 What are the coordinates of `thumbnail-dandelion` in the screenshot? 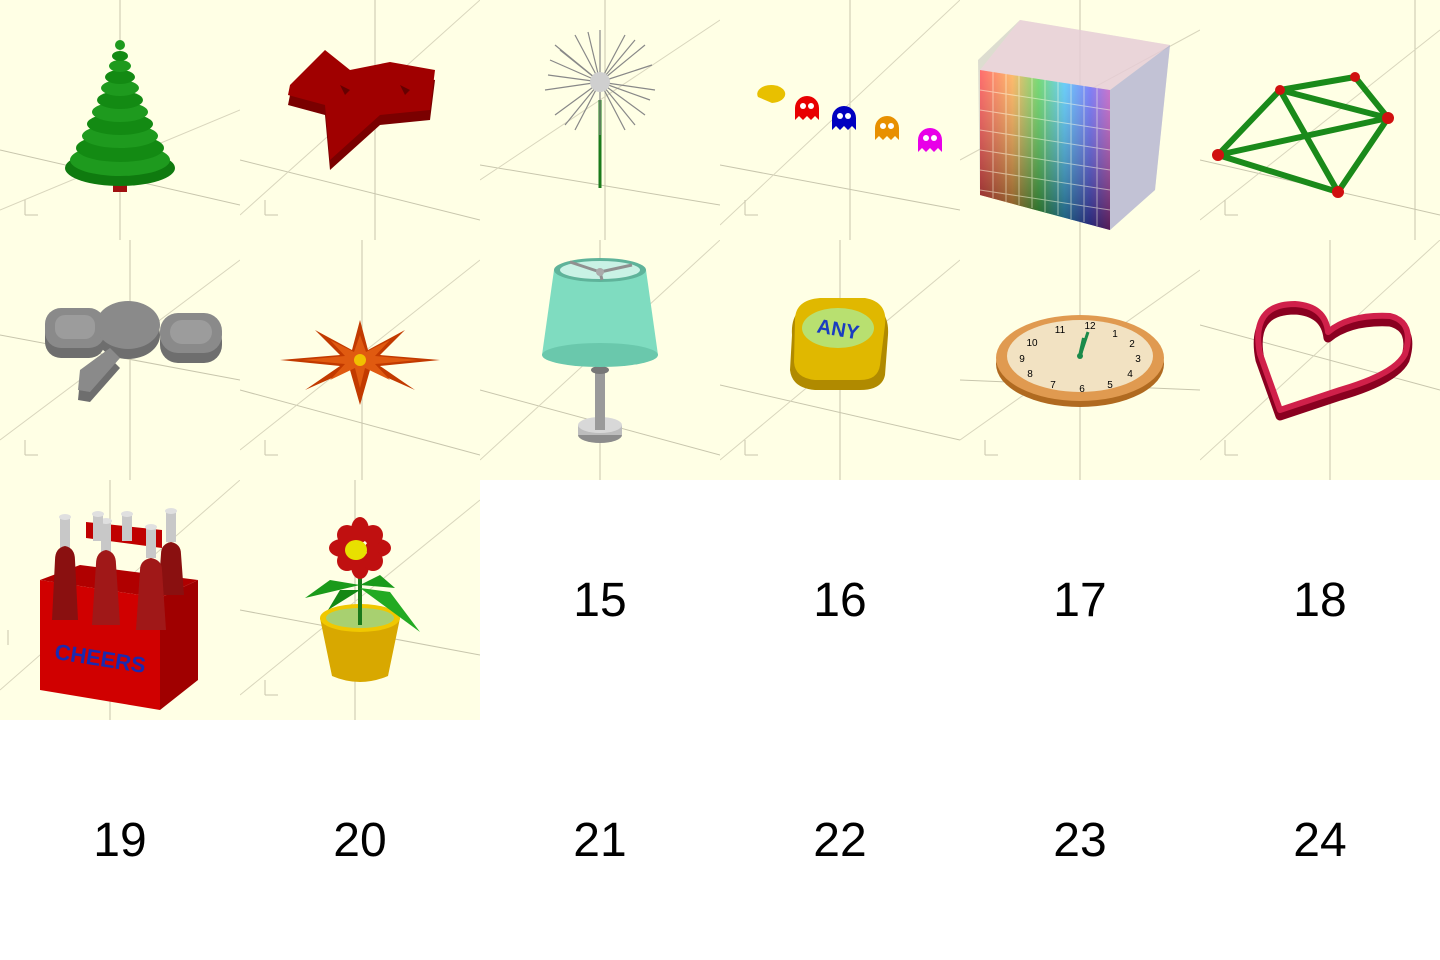 It's located at (600, 120).